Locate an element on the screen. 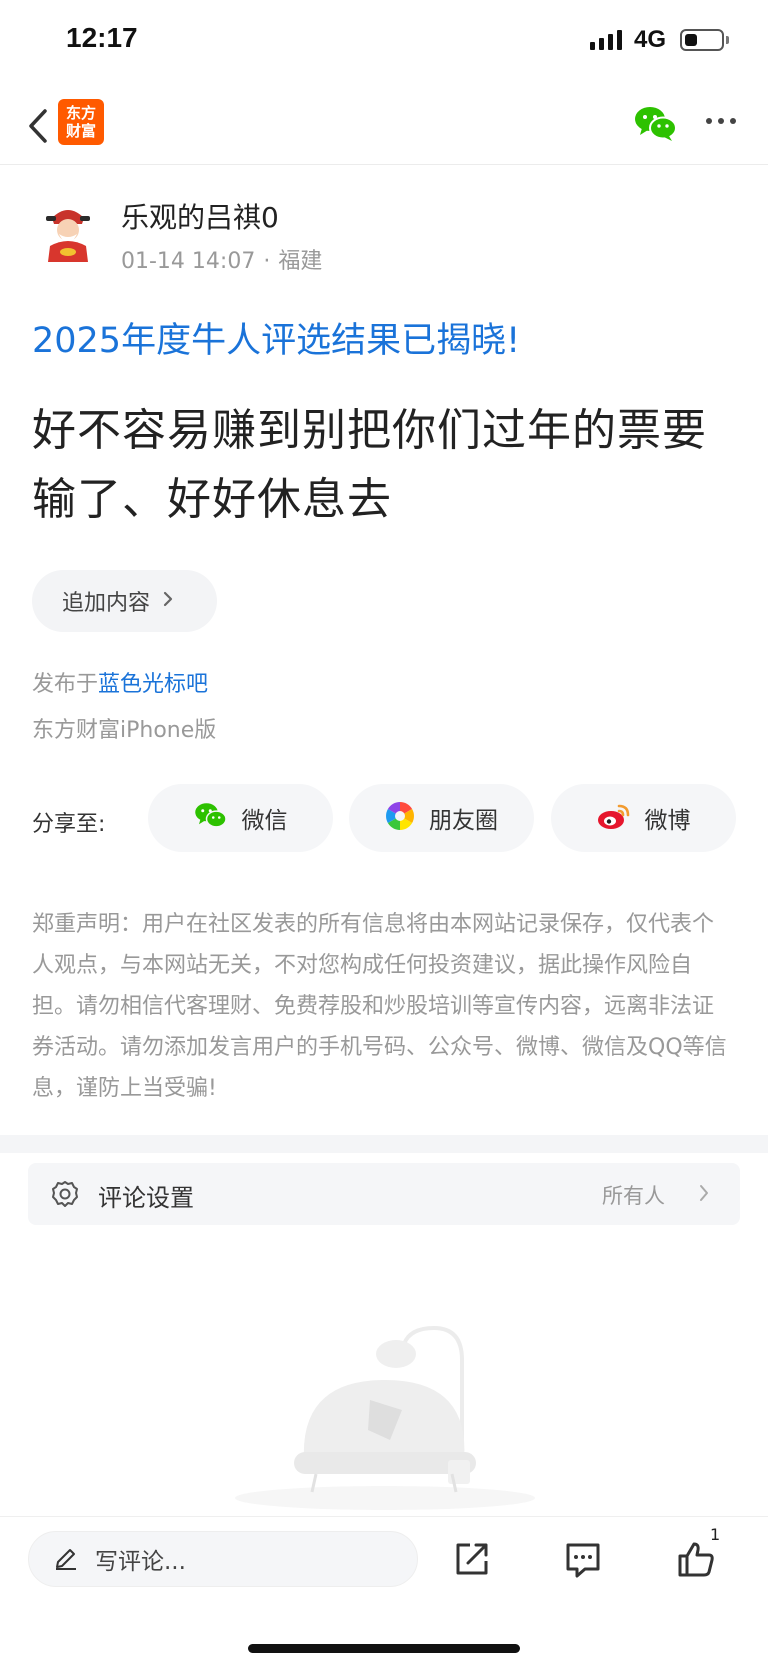 The height and width of the screenshot is (1664, 768). more-icon is located at coordinates (721, 121).